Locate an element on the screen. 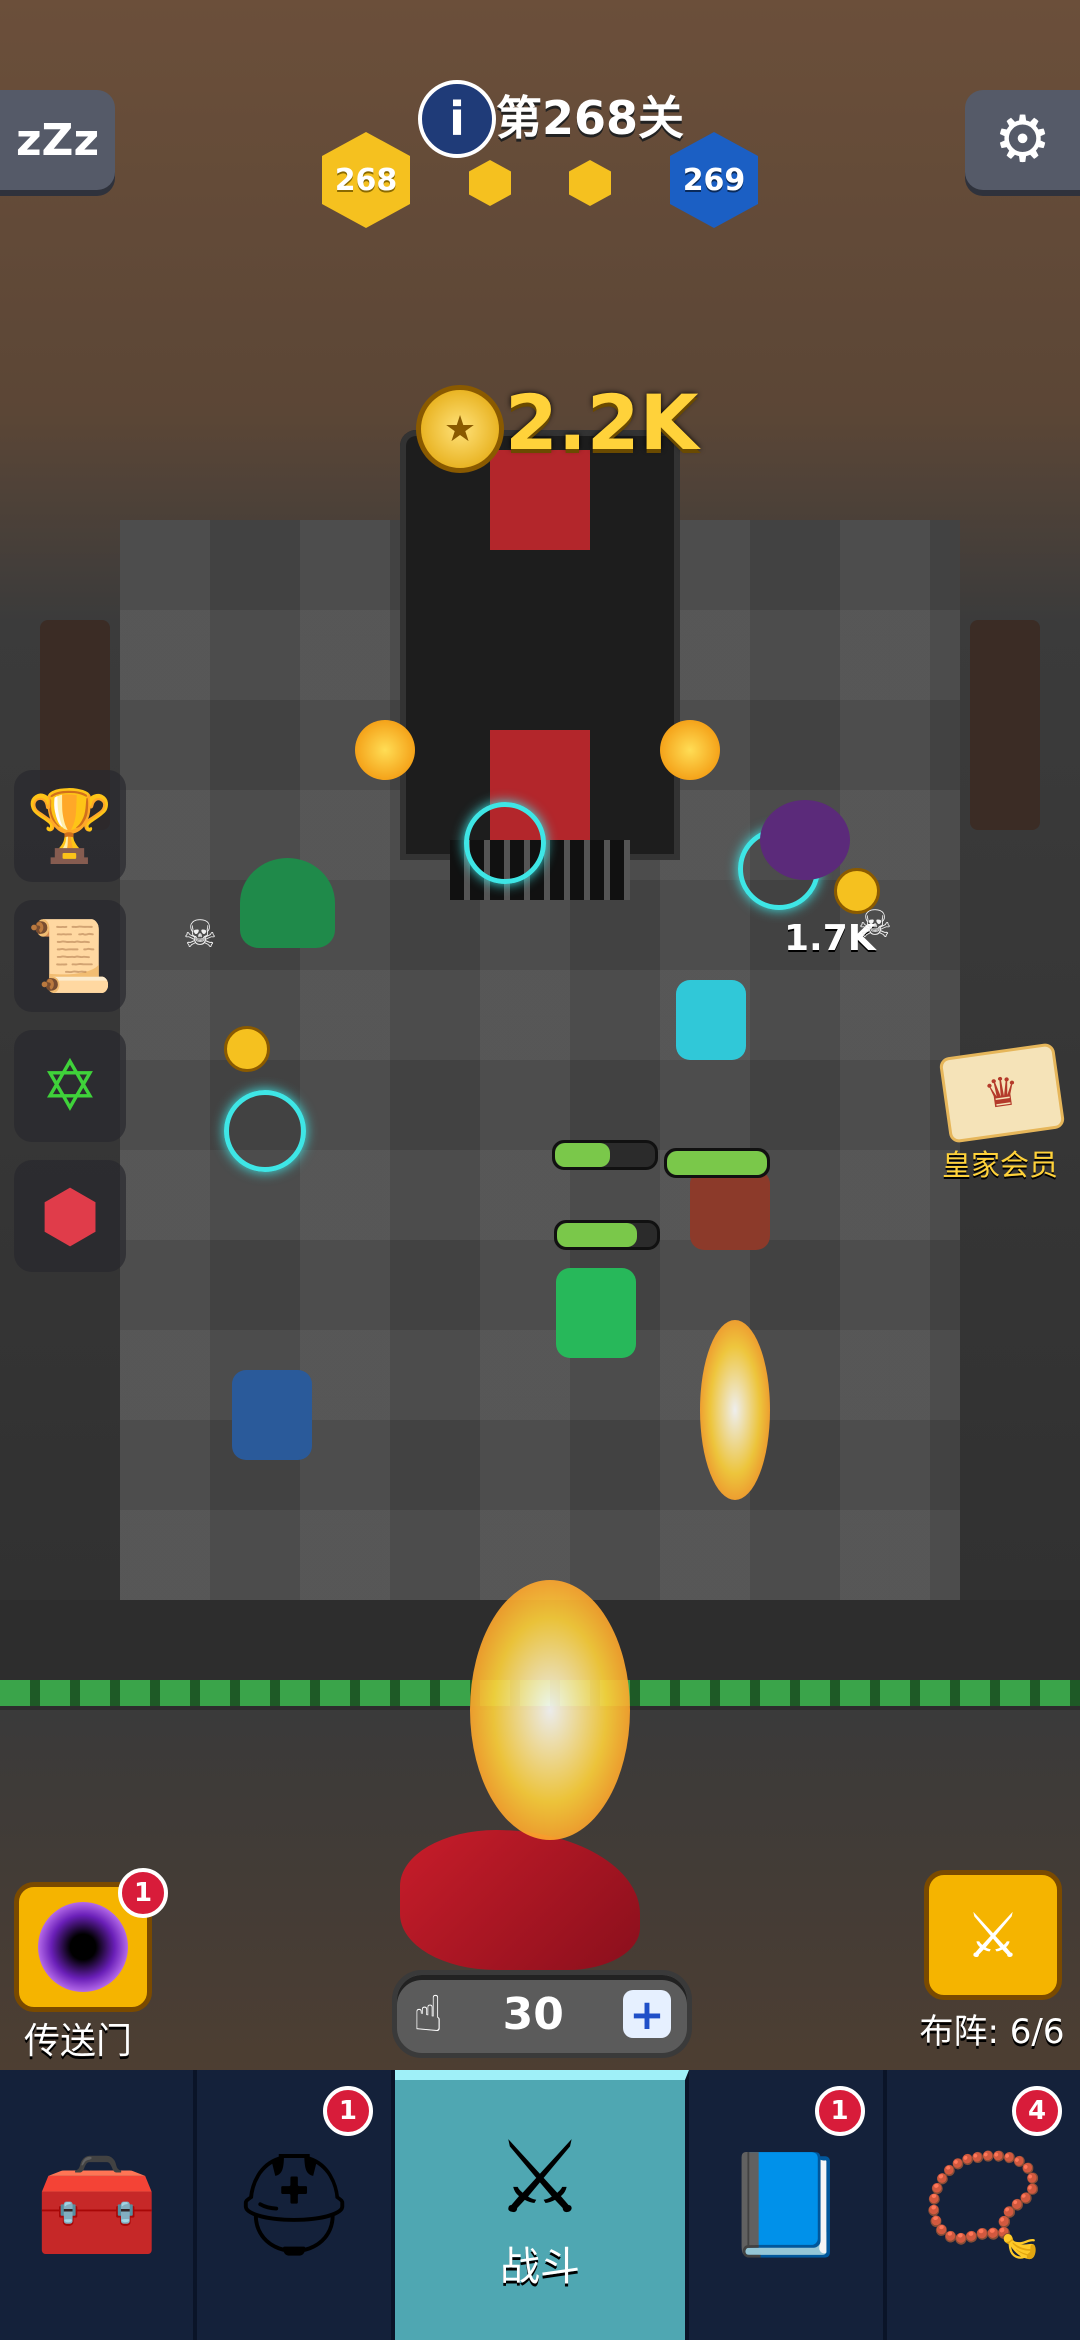 This screenshot has width=1080, height=2340. formation-label: 布阵: 6/6 is located at coordinates (992, 2032).